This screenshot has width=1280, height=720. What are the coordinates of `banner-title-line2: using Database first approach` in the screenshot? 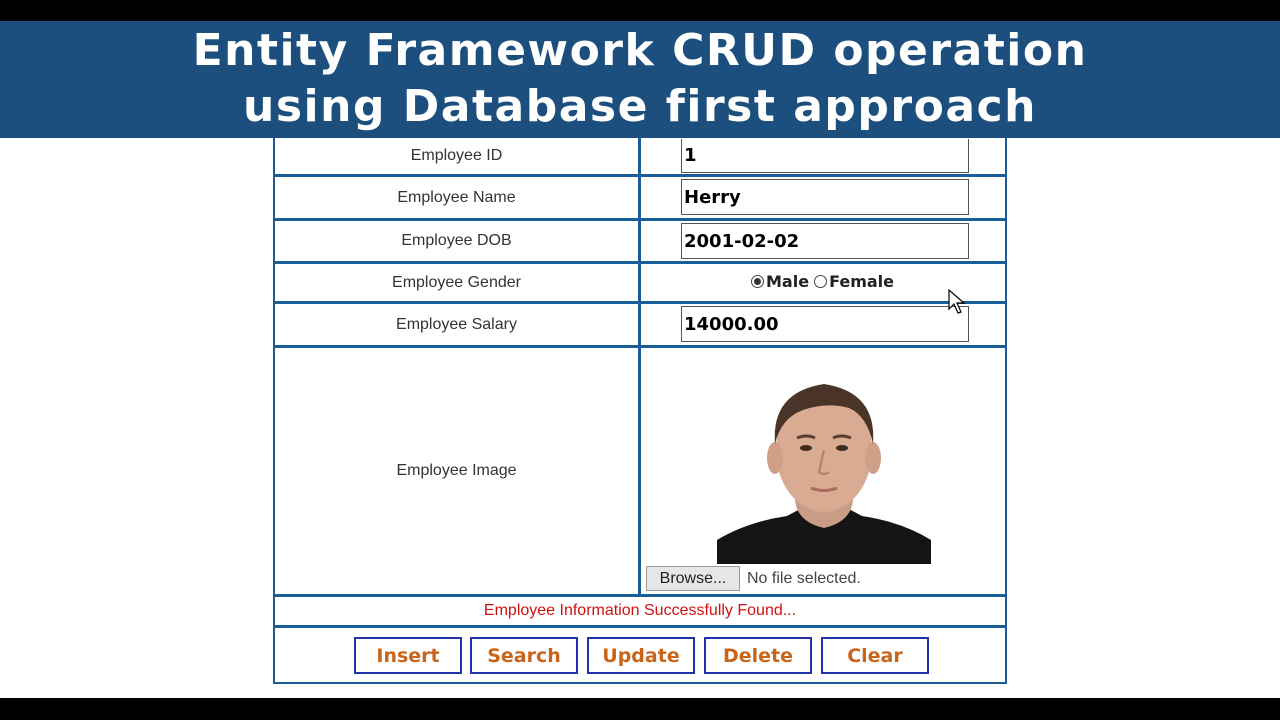 It's located at (640, 106).